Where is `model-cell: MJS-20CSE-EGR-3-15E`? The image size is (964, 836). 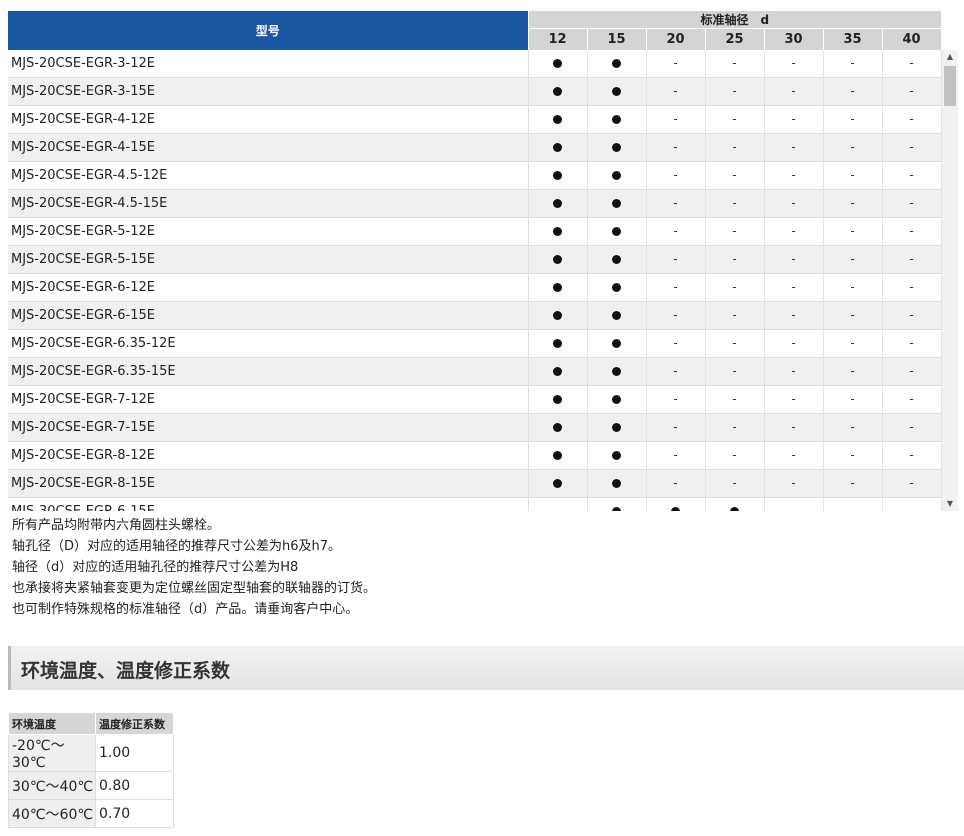 model-cell: MJS-20CSE-EGR-3-15E is located at coordinates (268, 91).